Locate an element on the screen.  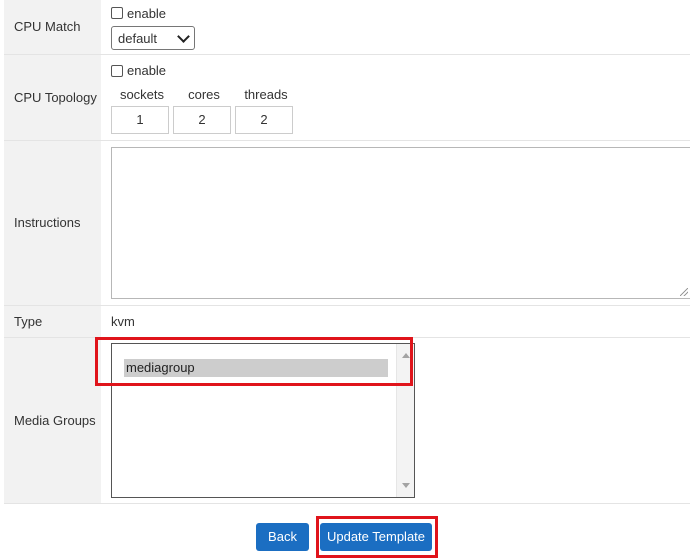
threads-column: threads 2 is located at coordinates (266, 109).